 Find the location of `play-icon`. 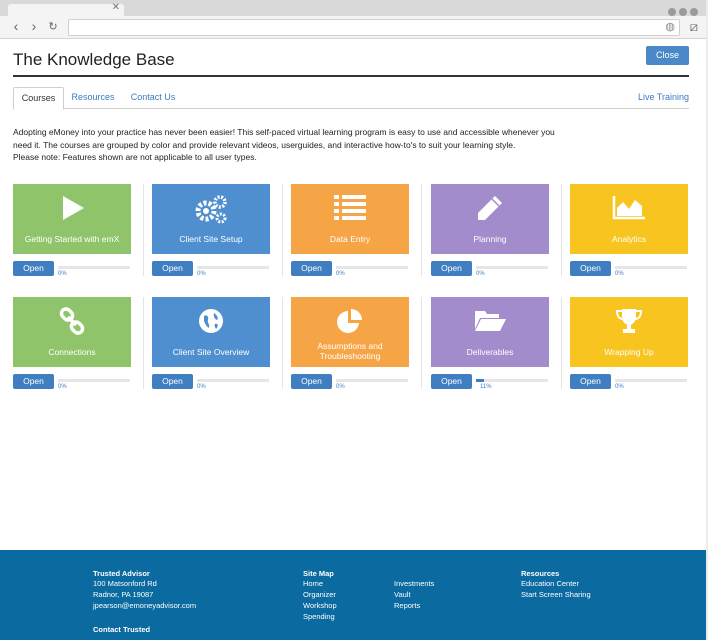

play-icon is located at coordinates (72, 210).